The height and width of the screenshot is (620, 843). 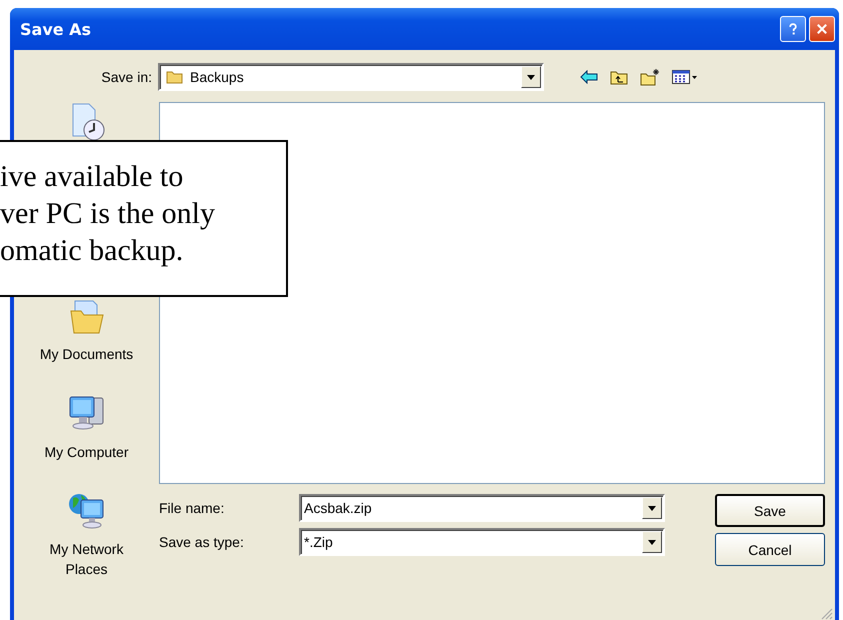 I want to click on view-menu-icon, so click(x=685, y=77).